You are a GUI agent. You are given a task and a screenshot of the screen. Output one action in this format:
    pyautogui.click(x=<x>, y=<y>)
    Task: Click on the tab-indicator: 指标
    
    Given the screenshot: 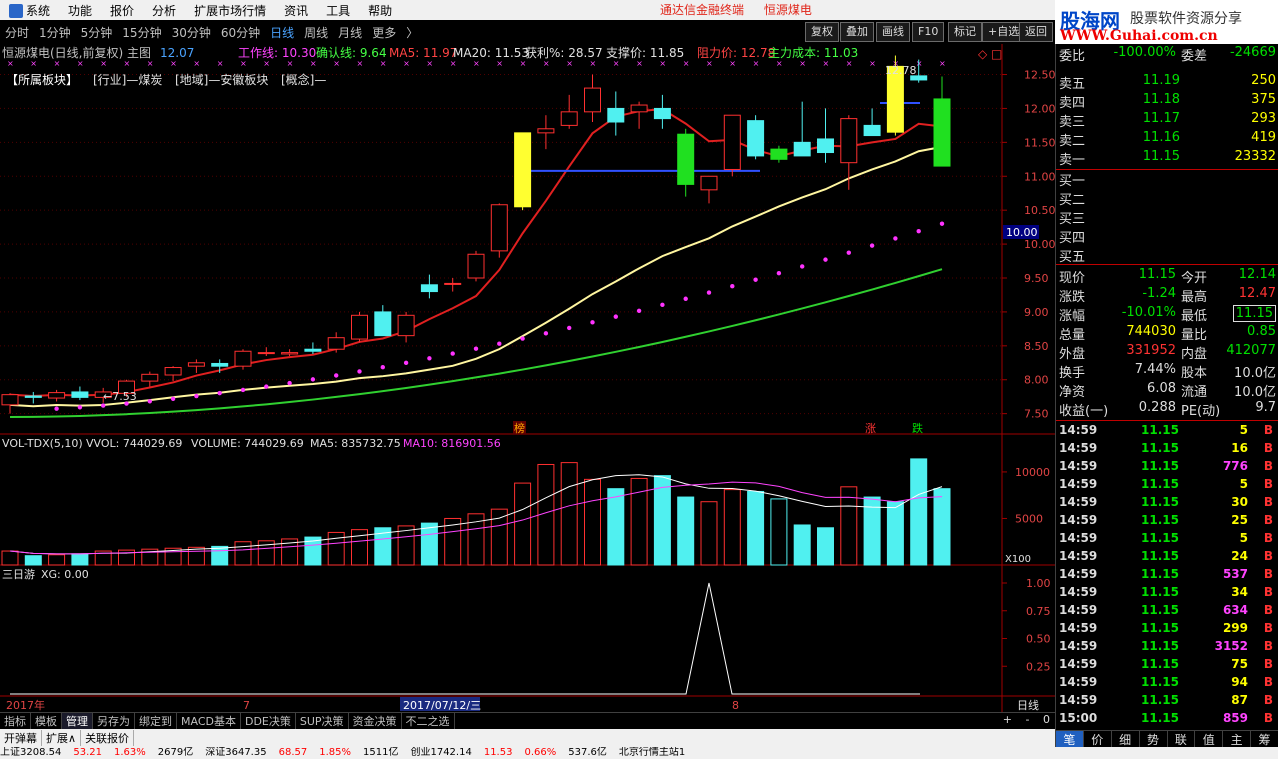 What is the action you would take?
    pyautogui.click(x=15, y=721)
    